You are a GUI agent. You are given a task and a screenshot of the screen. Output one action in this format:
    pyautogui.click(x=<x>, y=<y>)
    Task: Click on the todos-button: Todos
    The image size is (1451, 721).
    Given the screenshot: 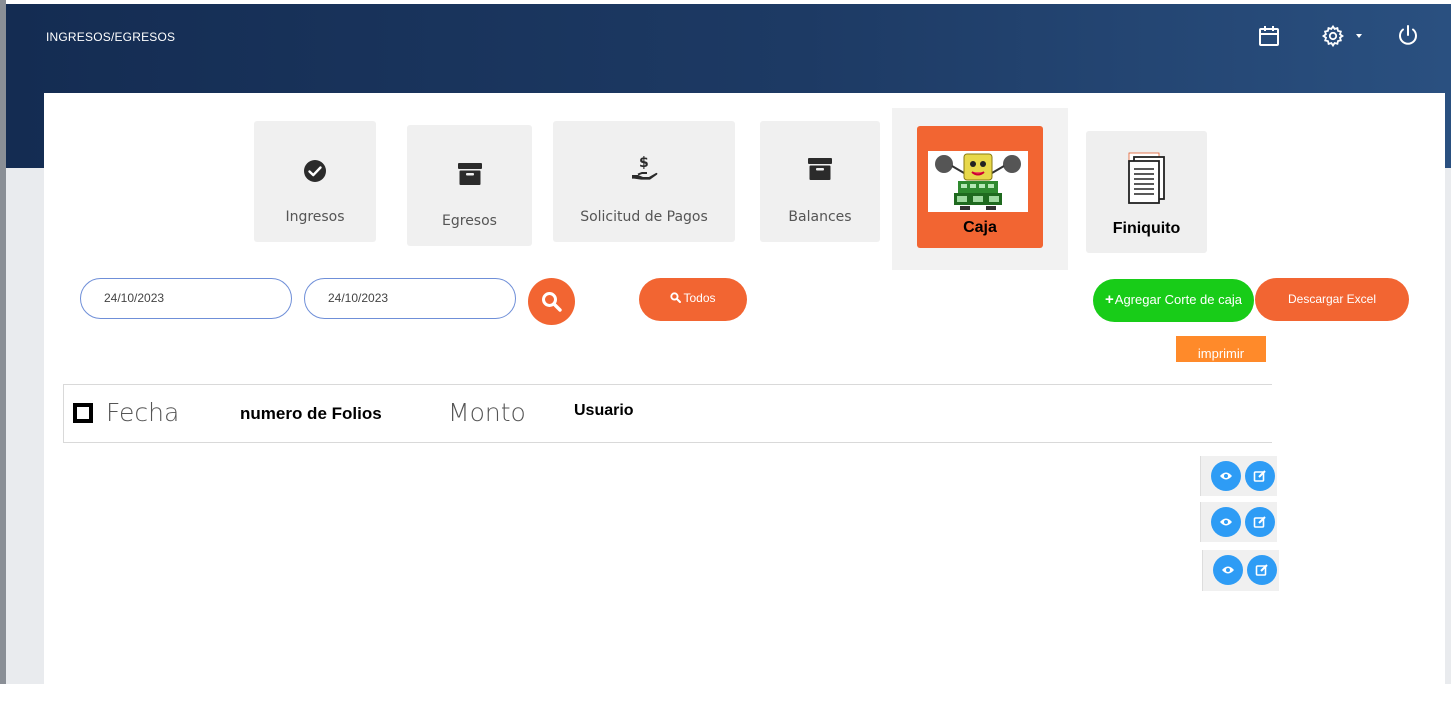 What is the action you would take?
    pyautogui.click(x=693, y=299)
    